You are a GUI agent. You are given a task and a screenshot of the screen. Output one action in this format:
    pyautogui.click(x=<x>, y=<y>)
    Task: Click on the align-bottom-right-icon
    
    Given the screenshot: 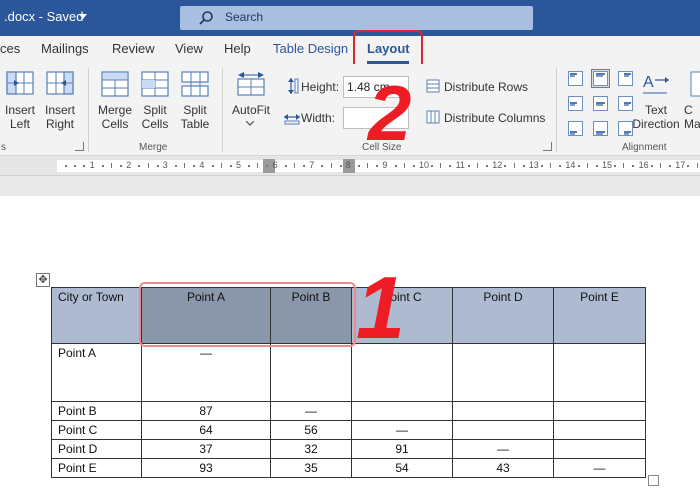 What is the action you would take?
    pyautogui.click(x=625, y=128)
    